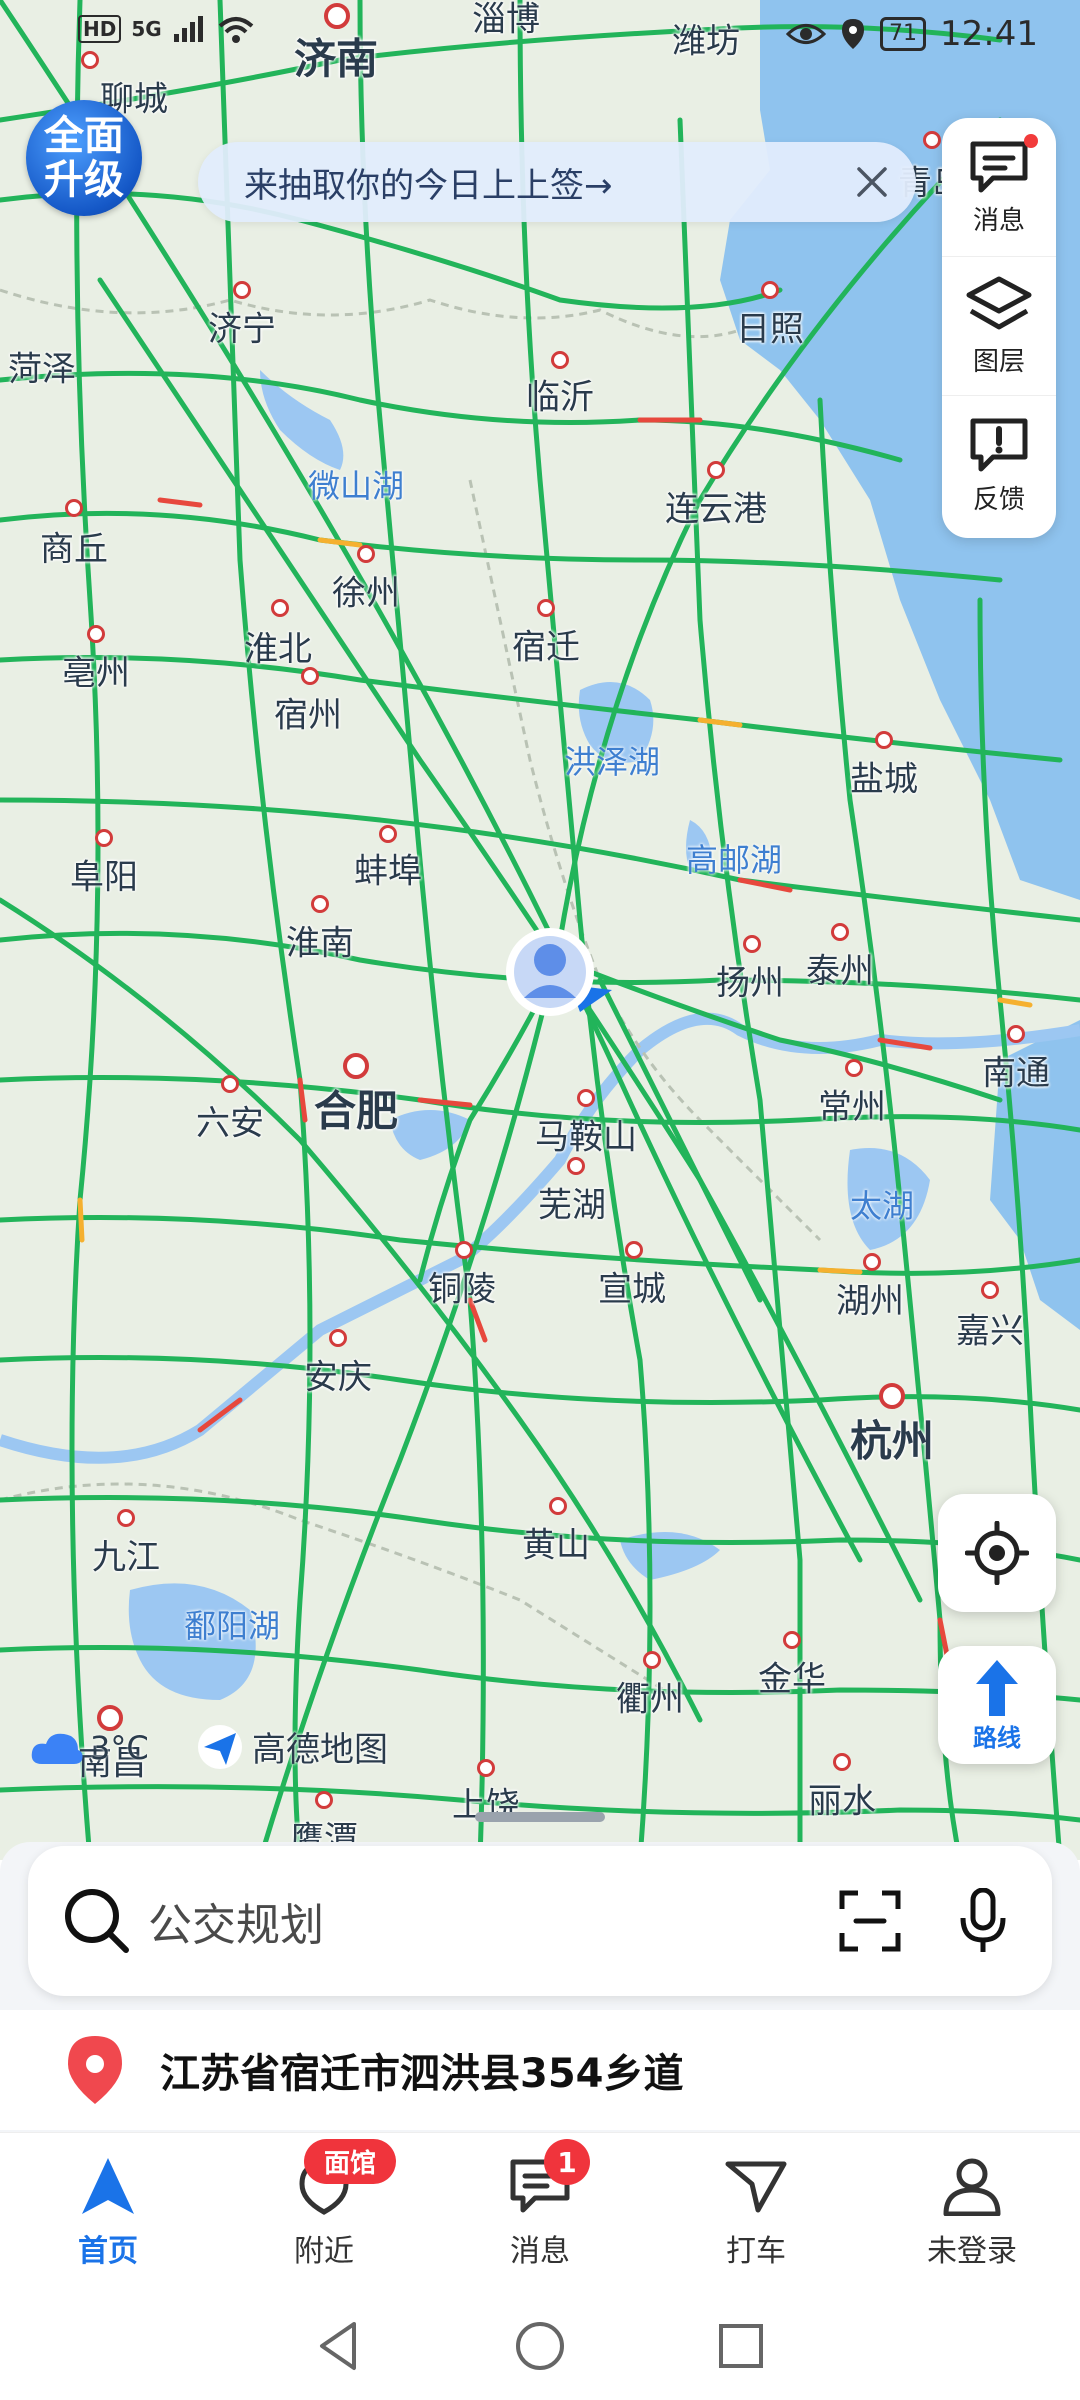  I want to click on city-label: 马鞍山, so click(586, 1137).